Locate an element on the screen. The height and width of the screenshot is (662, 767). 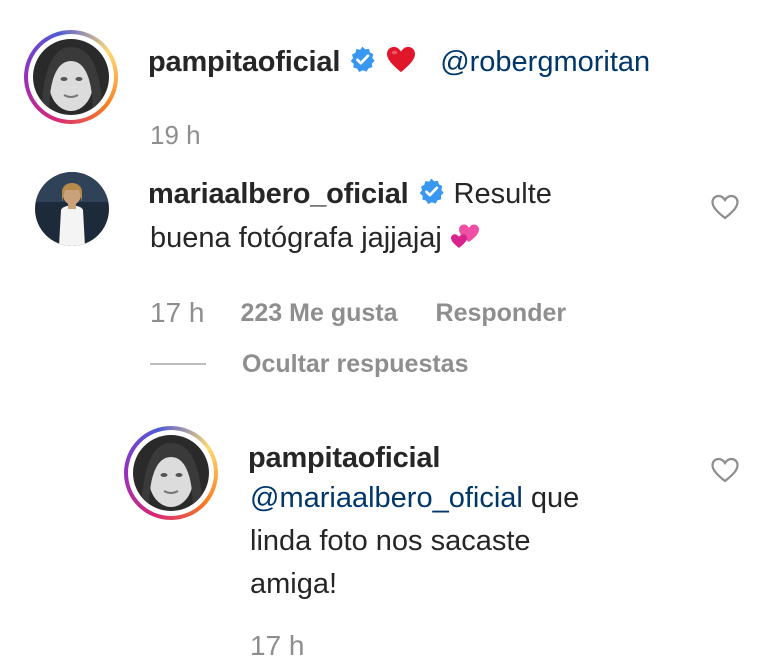
reply-text-line1: que is located at coordinates (551, 498).